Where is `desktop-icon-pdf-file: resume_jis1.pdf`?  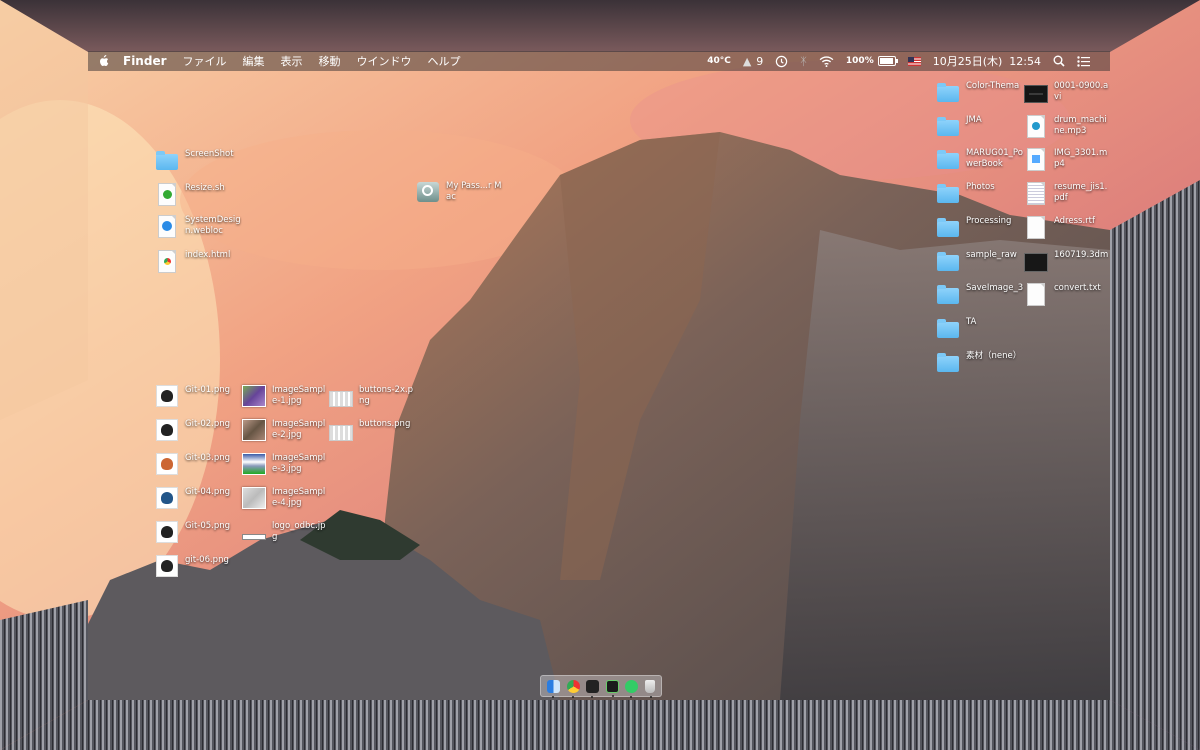 desktop-icon-pdf-file: resume_jis1.pdf is located at coordinates (1068, 193).